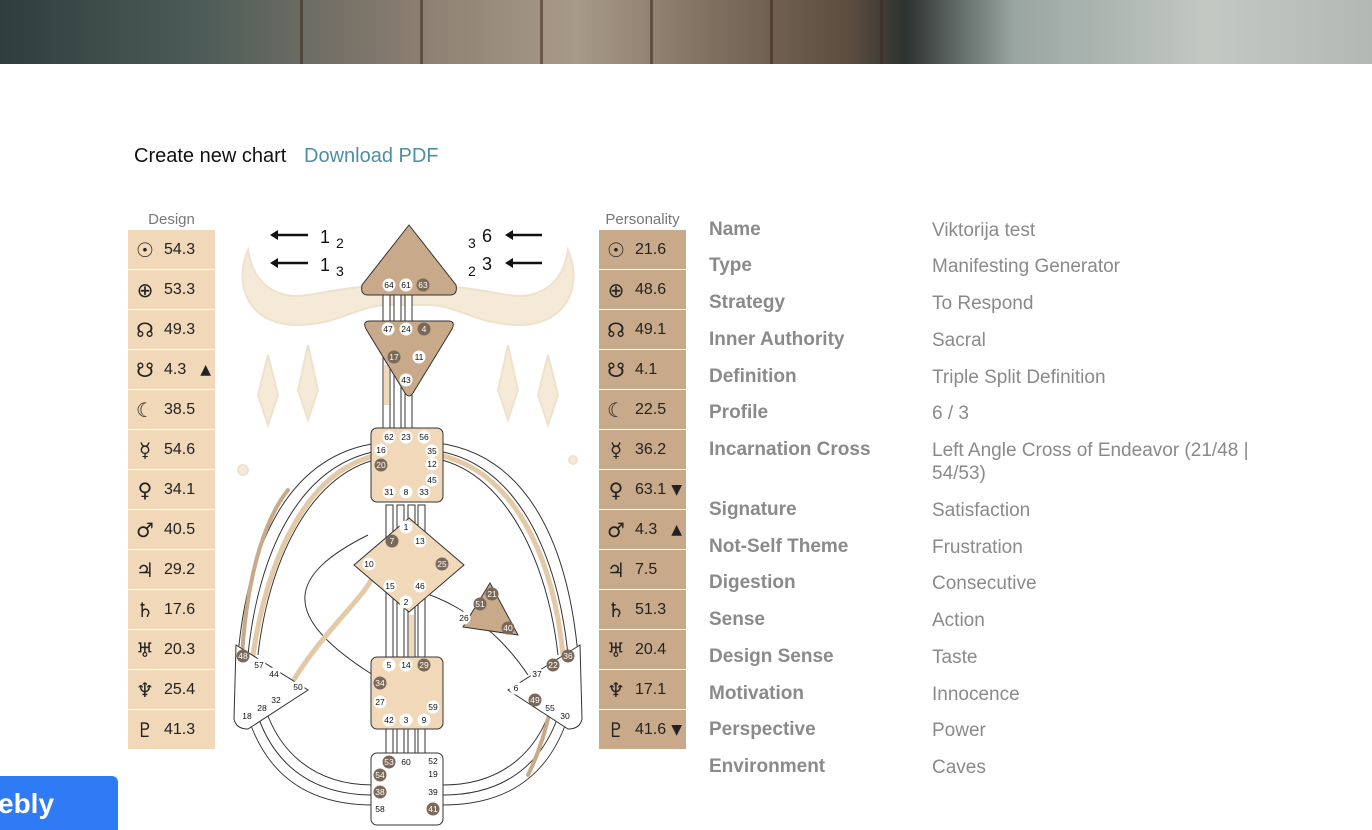 The width and height of the screenshot is (1372, 830). I want to click on gate-42-label: 42, so click(389, 720).